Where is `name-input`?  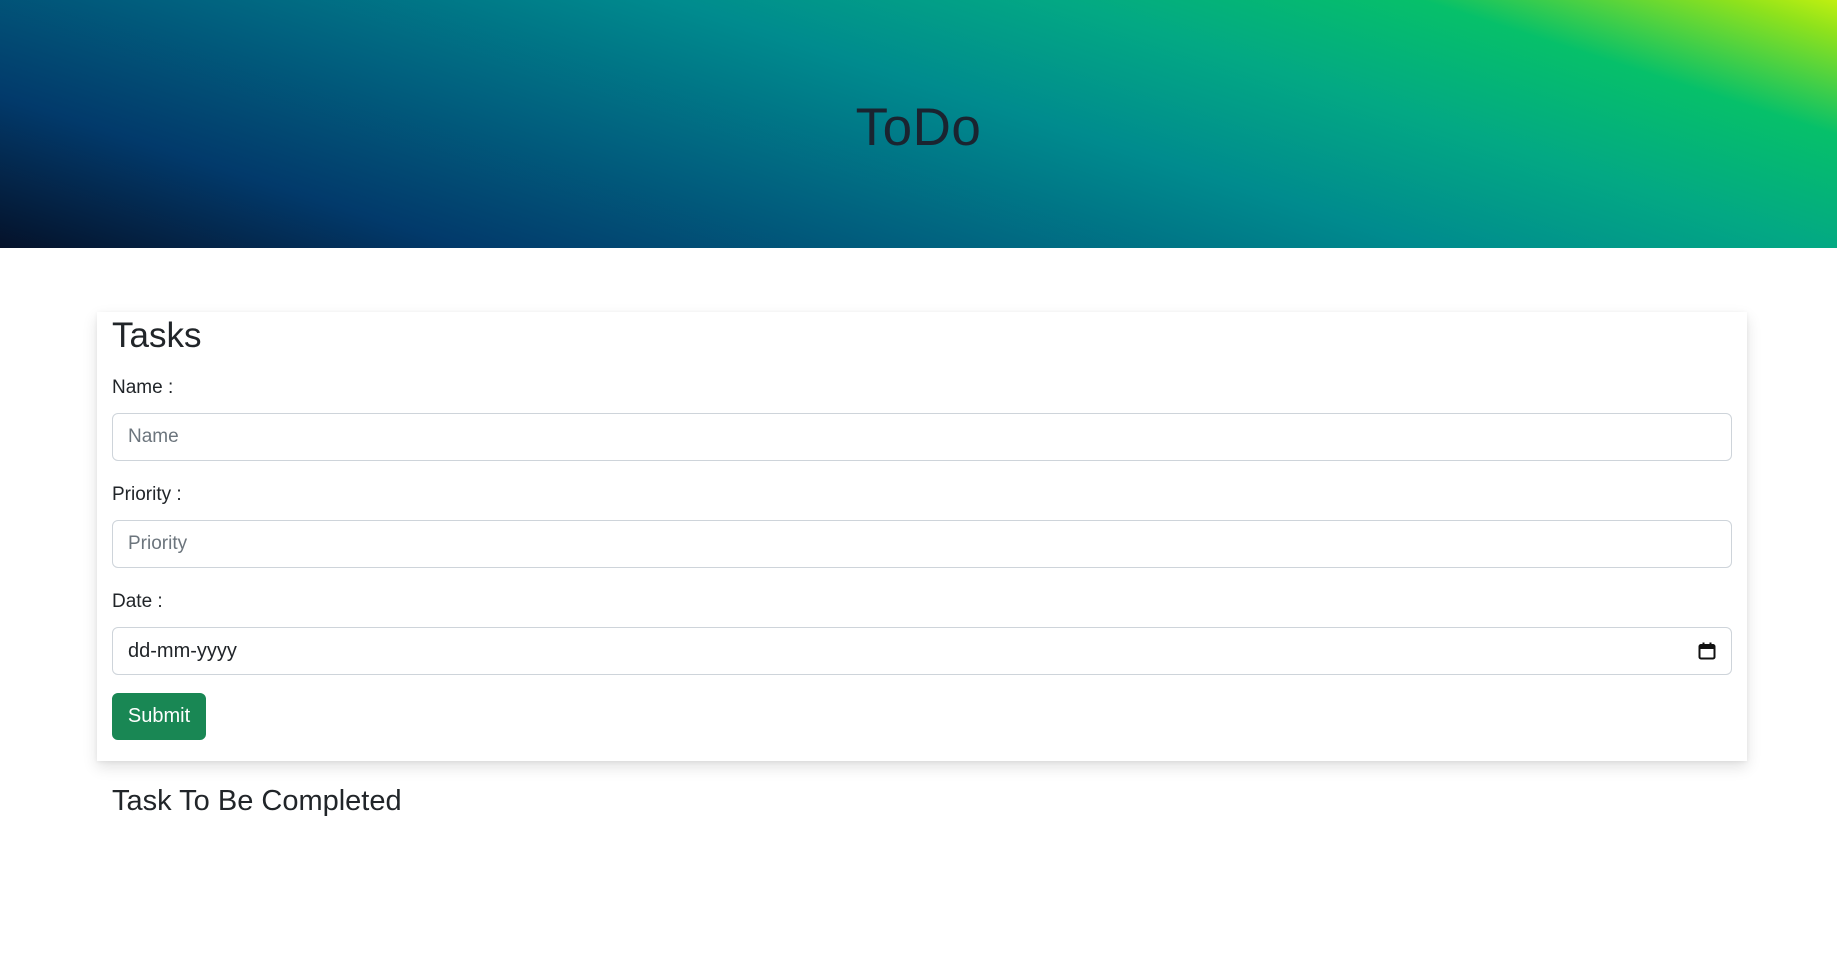
name-input is located at coordinates (922, 437).